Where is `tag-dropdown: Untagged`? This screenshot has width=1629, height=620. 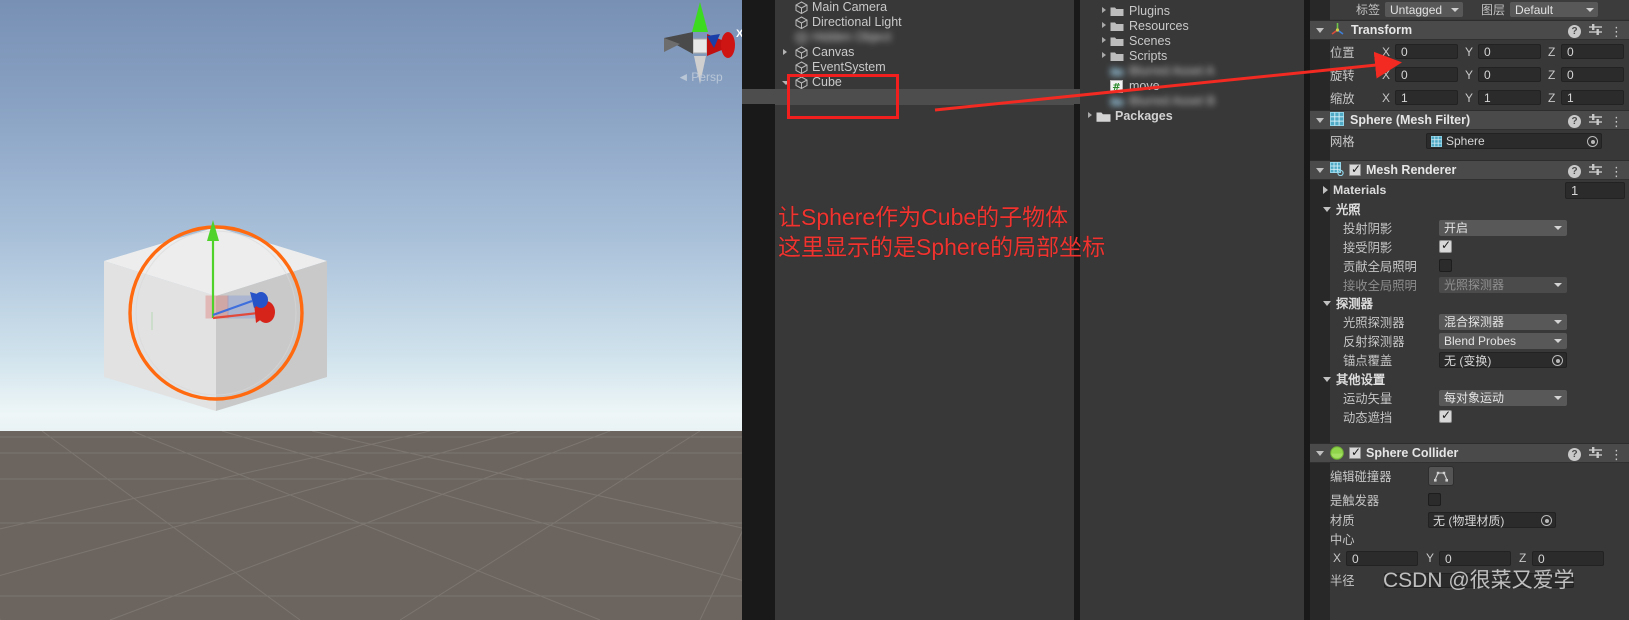
tag-dropdown: Untagged is located at coordinates (1424, 9).